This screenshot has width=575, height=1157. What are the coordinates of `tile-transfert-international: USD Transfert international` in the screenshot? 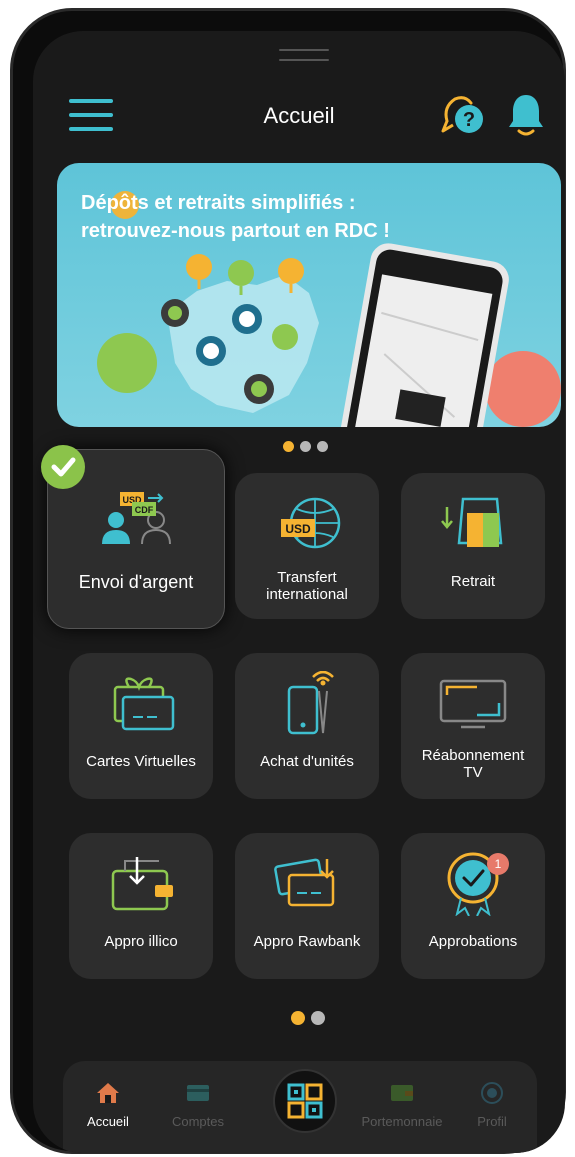 It's located at (307, 546).